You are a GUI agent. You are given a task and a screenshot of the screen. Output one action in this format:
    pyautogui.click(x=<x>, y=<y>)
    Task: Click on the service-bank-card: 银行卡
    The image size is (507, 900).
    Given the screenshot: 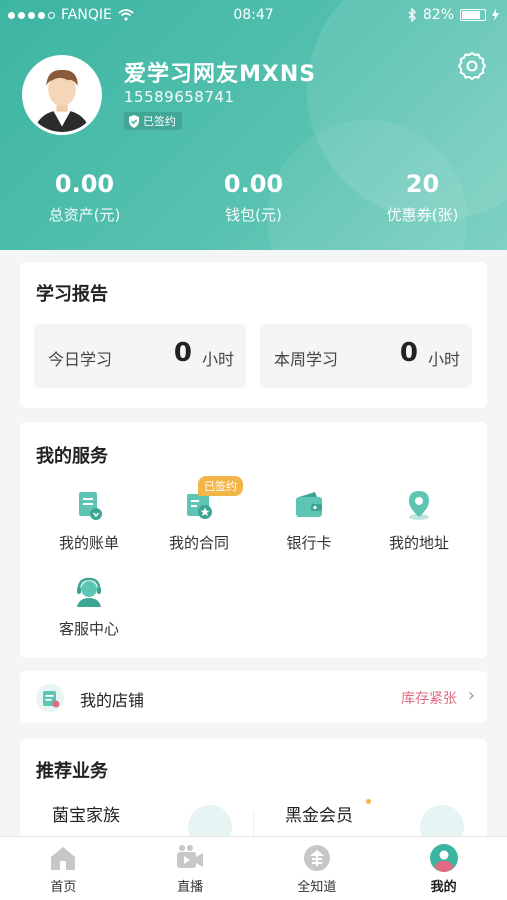 What is the action you would take?
    pyautogui.click(x=309, y=520)
    